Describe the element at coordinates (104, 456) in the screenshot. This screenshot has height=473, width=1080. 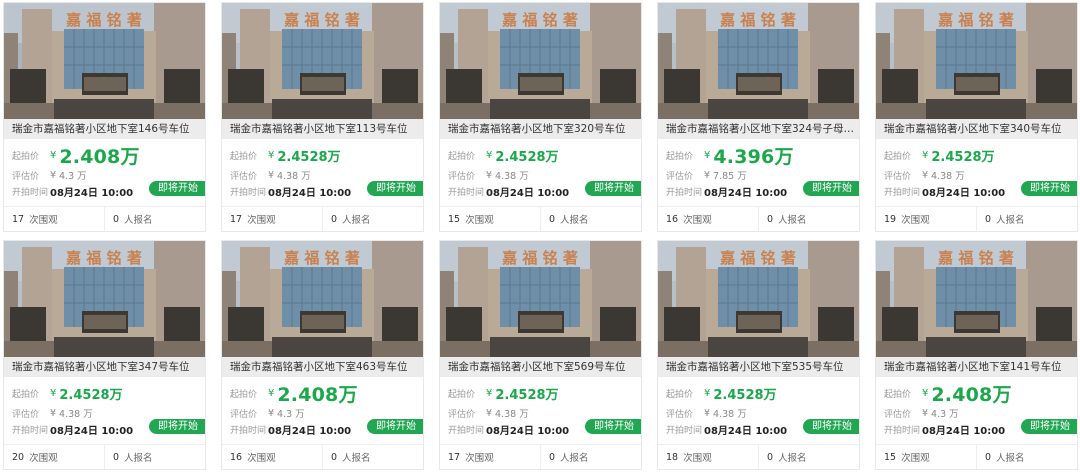
I see `listing-stats: 20 次围观 0 人报名` at that location.